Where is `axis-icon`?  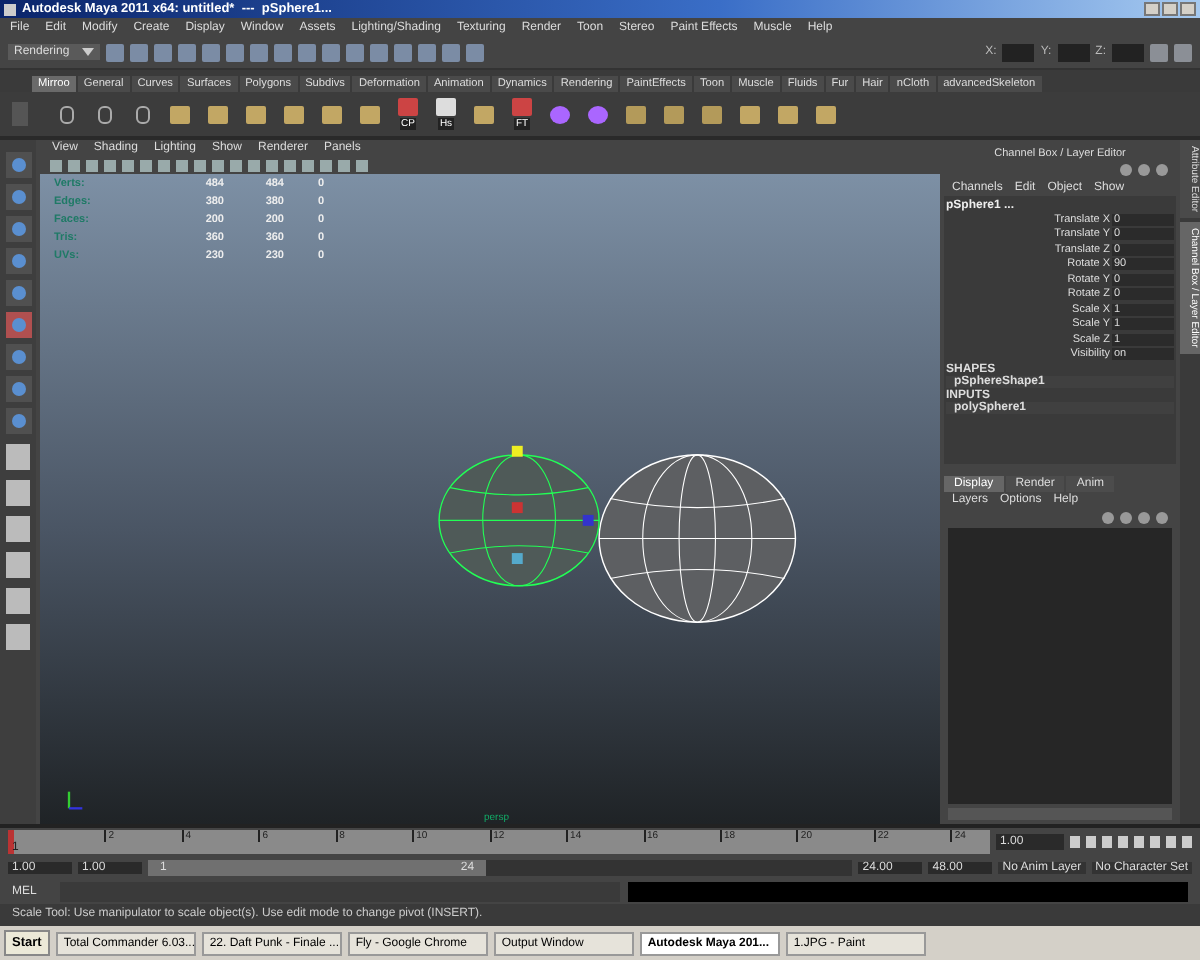
axis-icon is located at coordinates (74, 800).